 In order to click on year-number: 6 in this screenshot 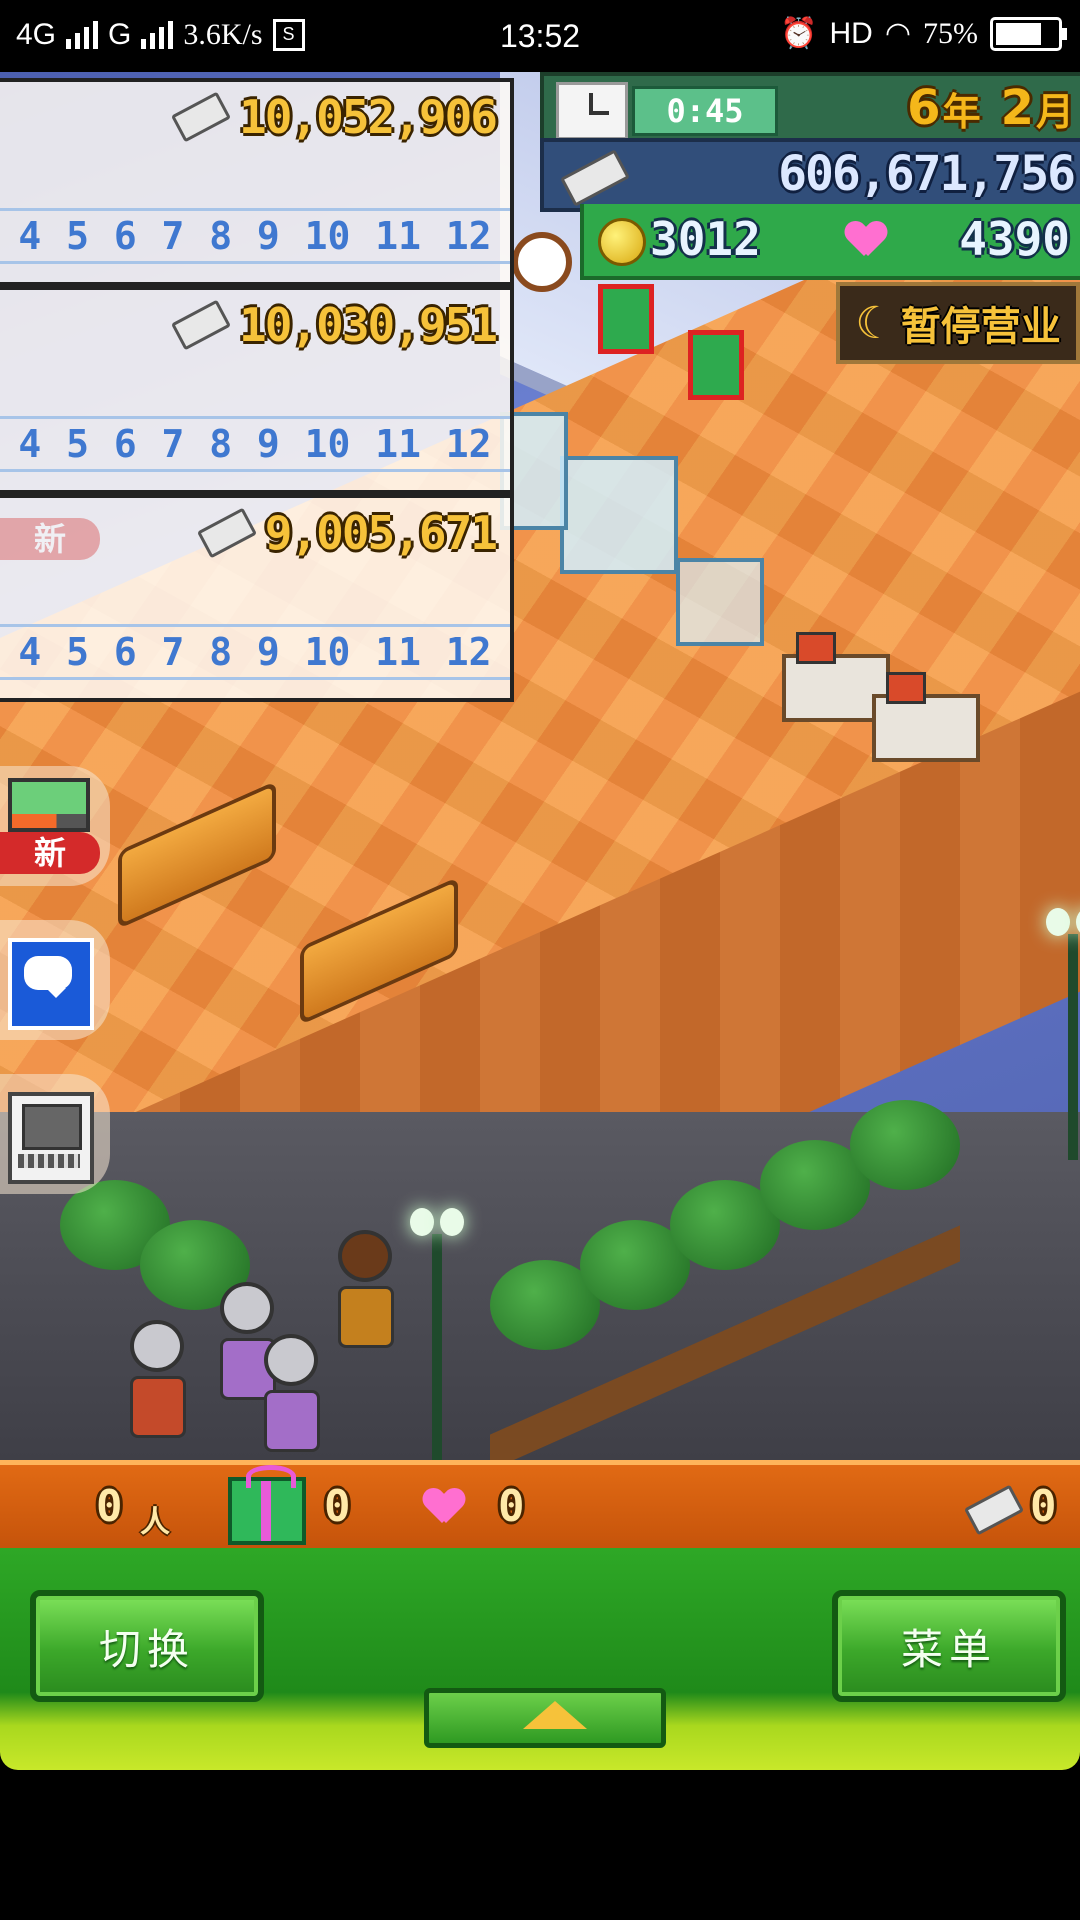, I will do `click(924, 108)`.